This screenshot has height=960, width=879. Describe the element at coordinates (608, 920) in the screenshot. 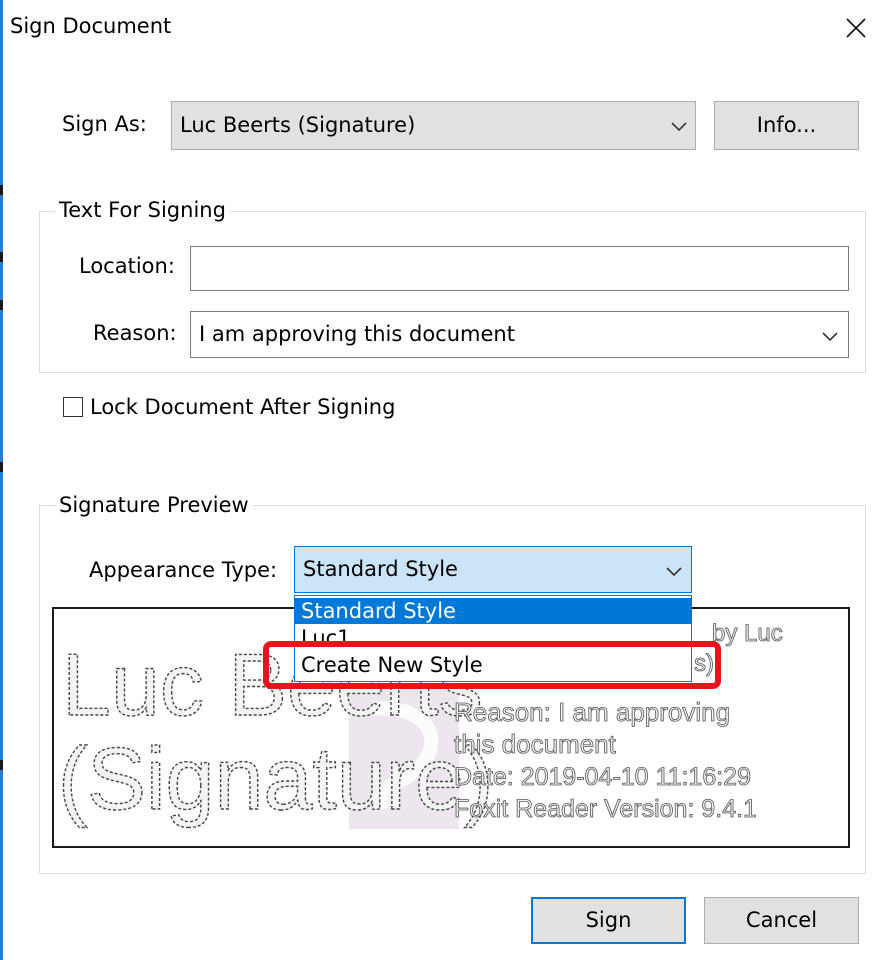

I see `sign-button: Sign` at that location.